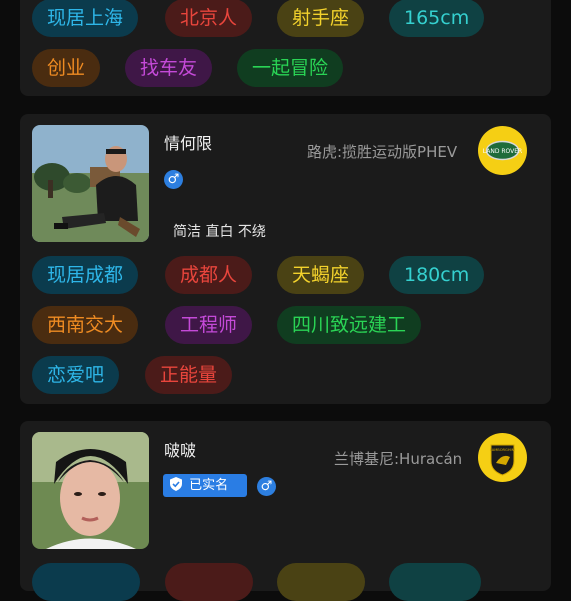 Image resolution: width=571 pixels, height=601 pixels. I want to click on tag-interest: 找车友, so click(169, 68).